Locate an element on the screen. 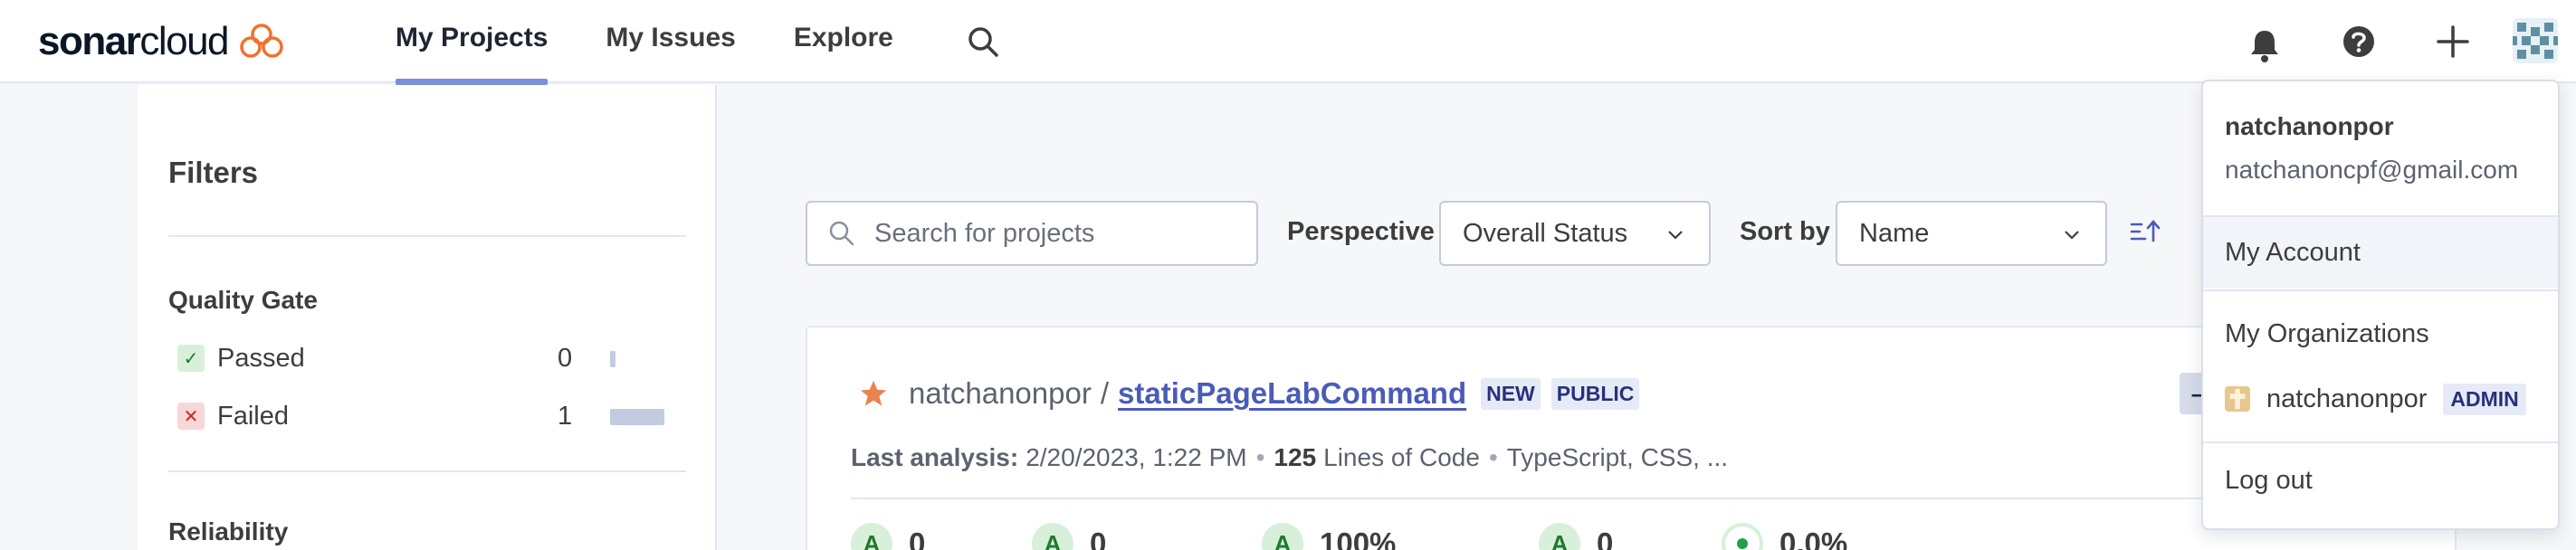 The height and width of the screenshot is (550, 2576). menu-my-account: My Account is located at coordinates (2381, 252).